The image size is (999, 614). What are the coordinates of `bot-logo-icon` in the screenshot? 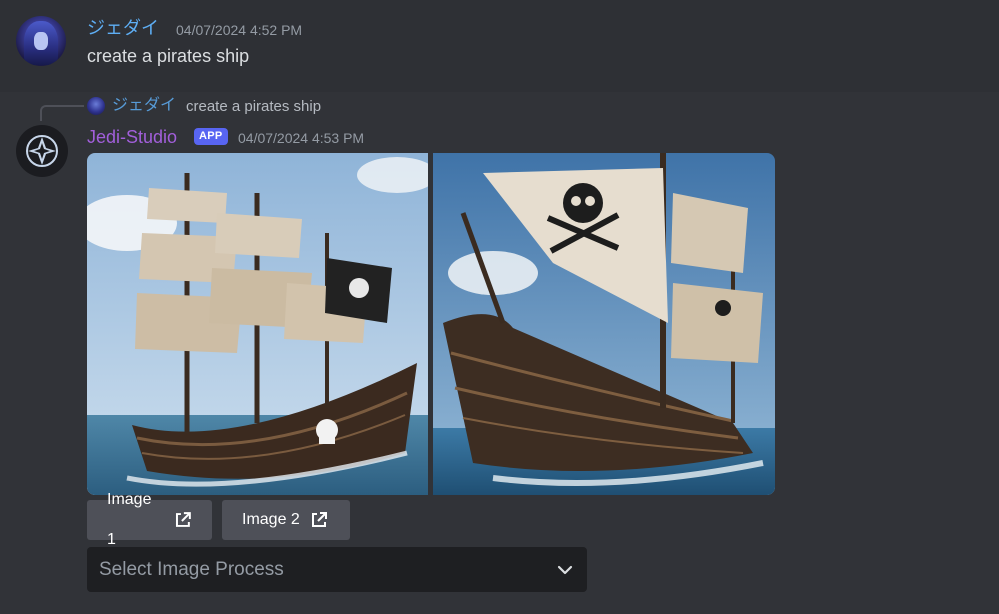 It's located at (42, 151).